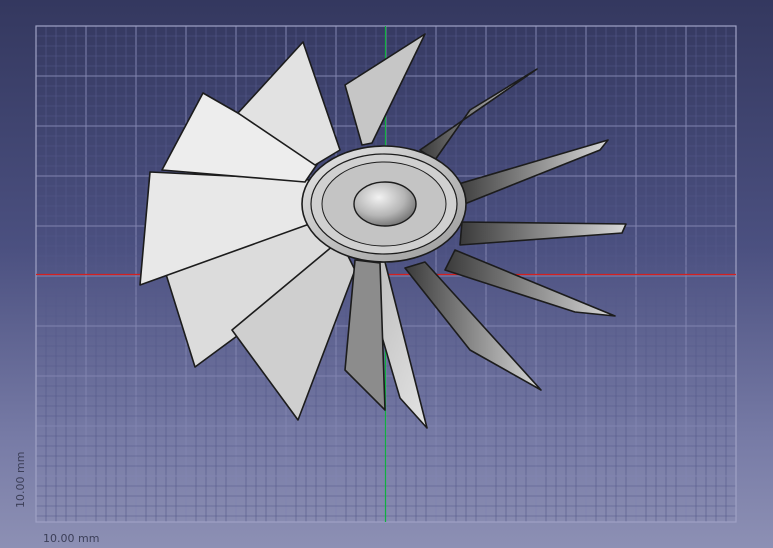  I want to click on blade-top-right, so click(478, 114).